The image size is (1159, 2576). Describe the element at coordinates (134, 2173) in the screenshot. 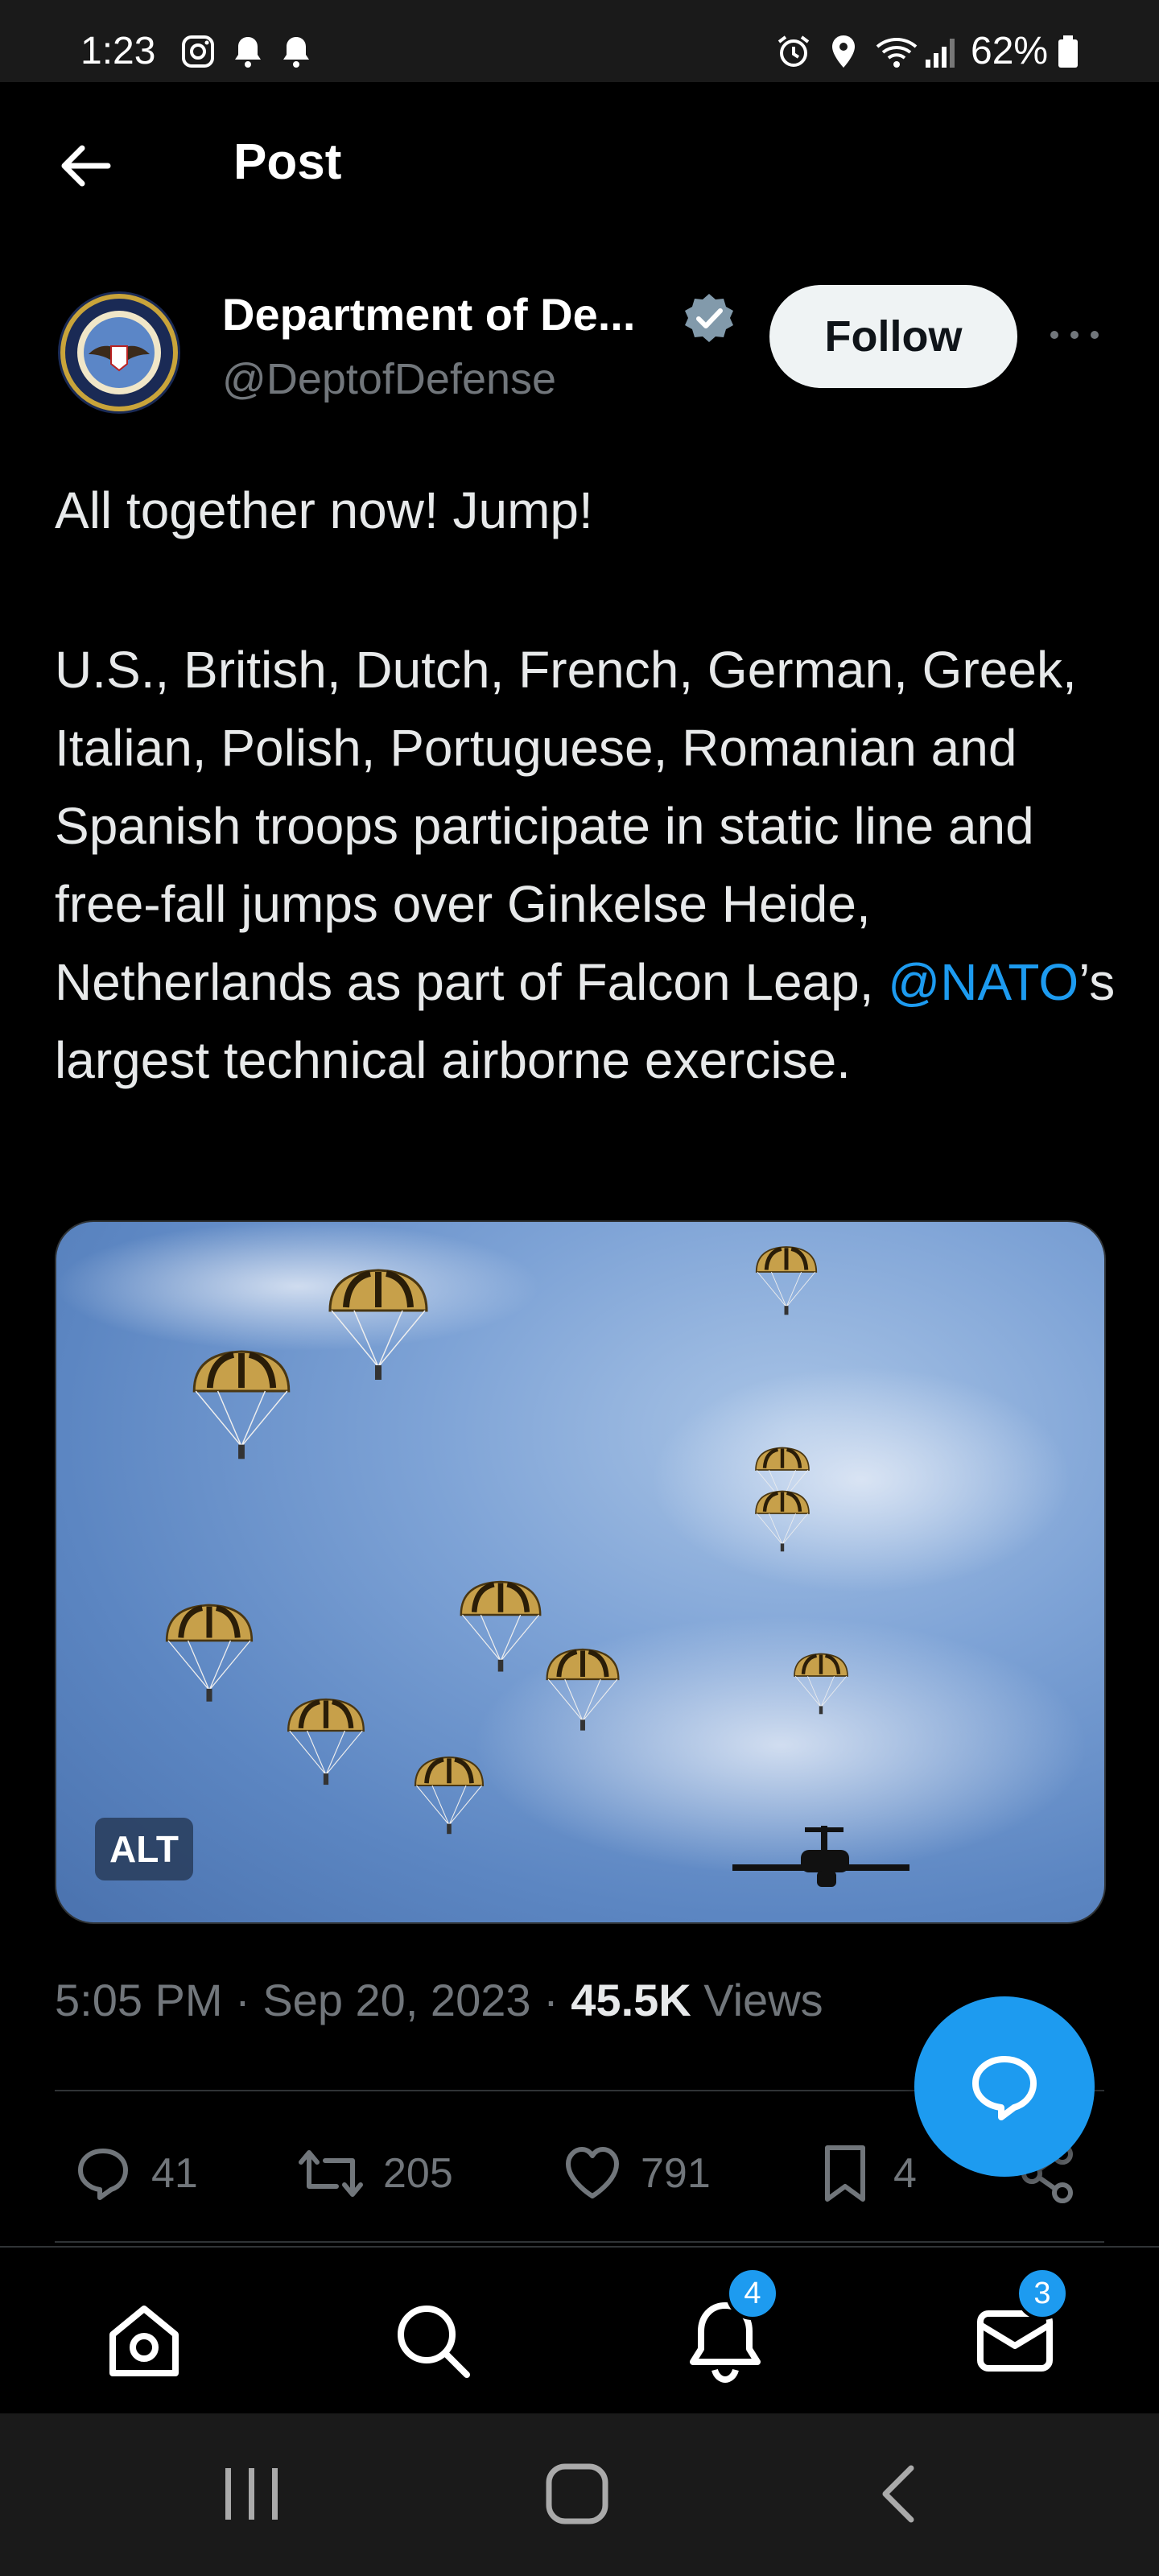

I see `reply-button: 41` at that location.